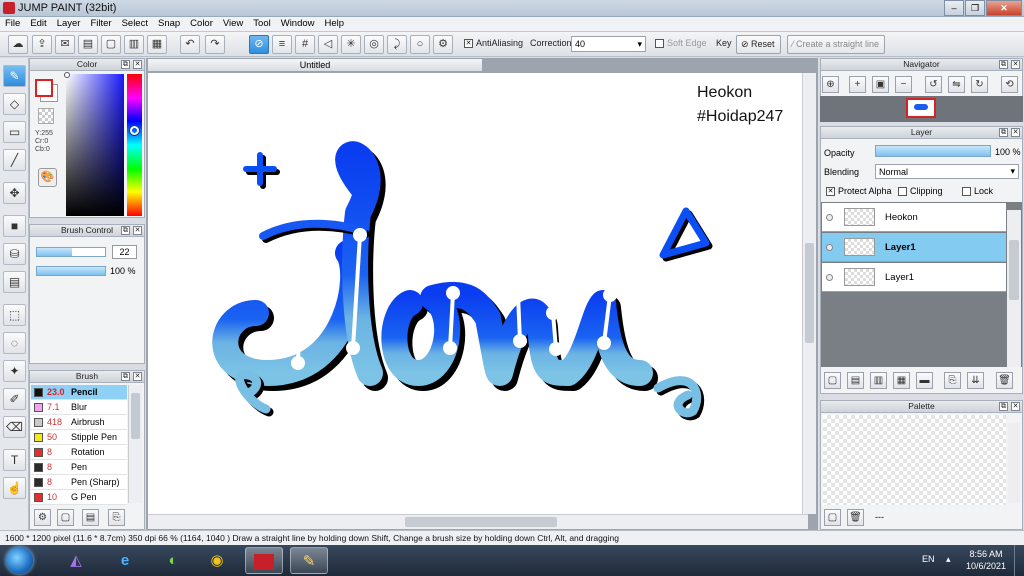 The image size is (1024, 576). Describe the element at coordinates (335, 23) in the screenshot. I see `menu-help: Help` at that location.